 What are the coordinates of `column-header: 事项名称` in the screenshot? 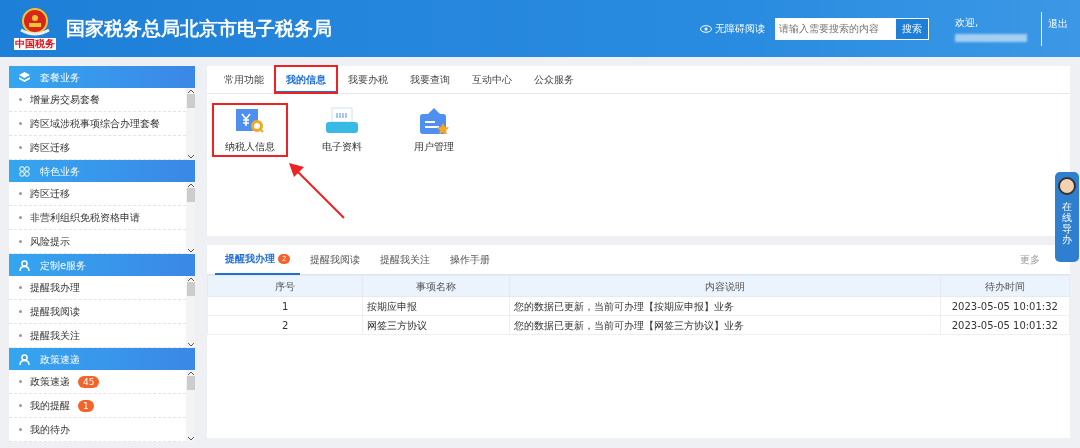 It's located at (436, 286).